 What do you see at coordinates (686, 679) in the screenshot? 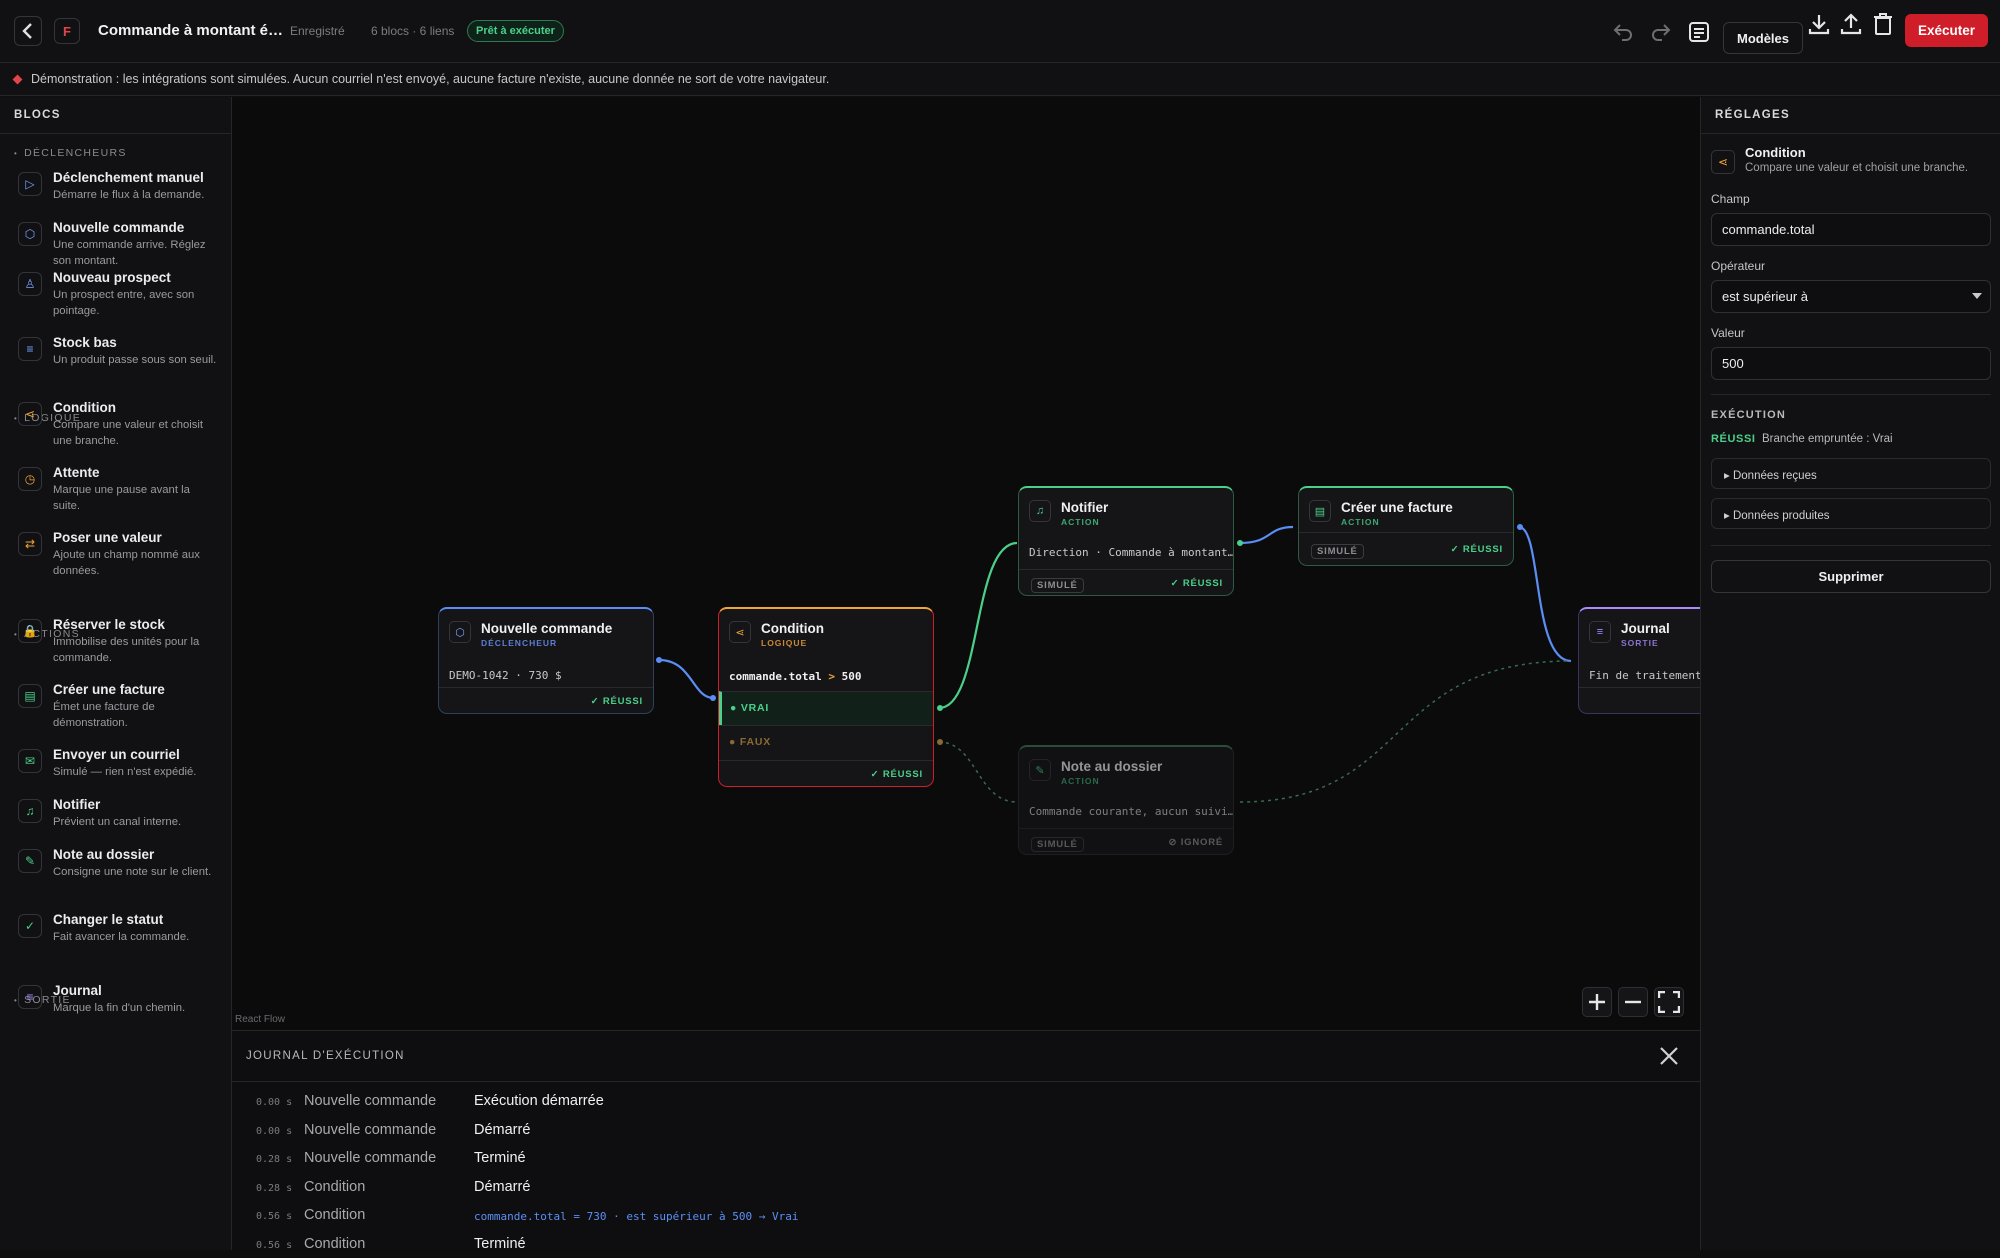
I see `edge-order-condition` at bounding box center [686, 679].